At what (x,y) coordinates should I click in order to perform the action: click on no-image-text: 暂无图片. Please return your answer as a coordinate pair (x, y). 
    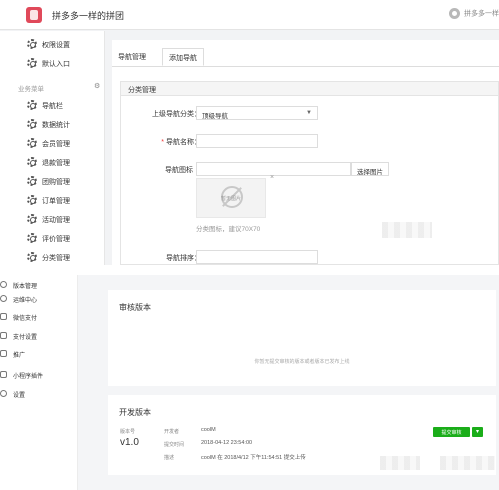
    Looking at the image, I should click on (230, 199).